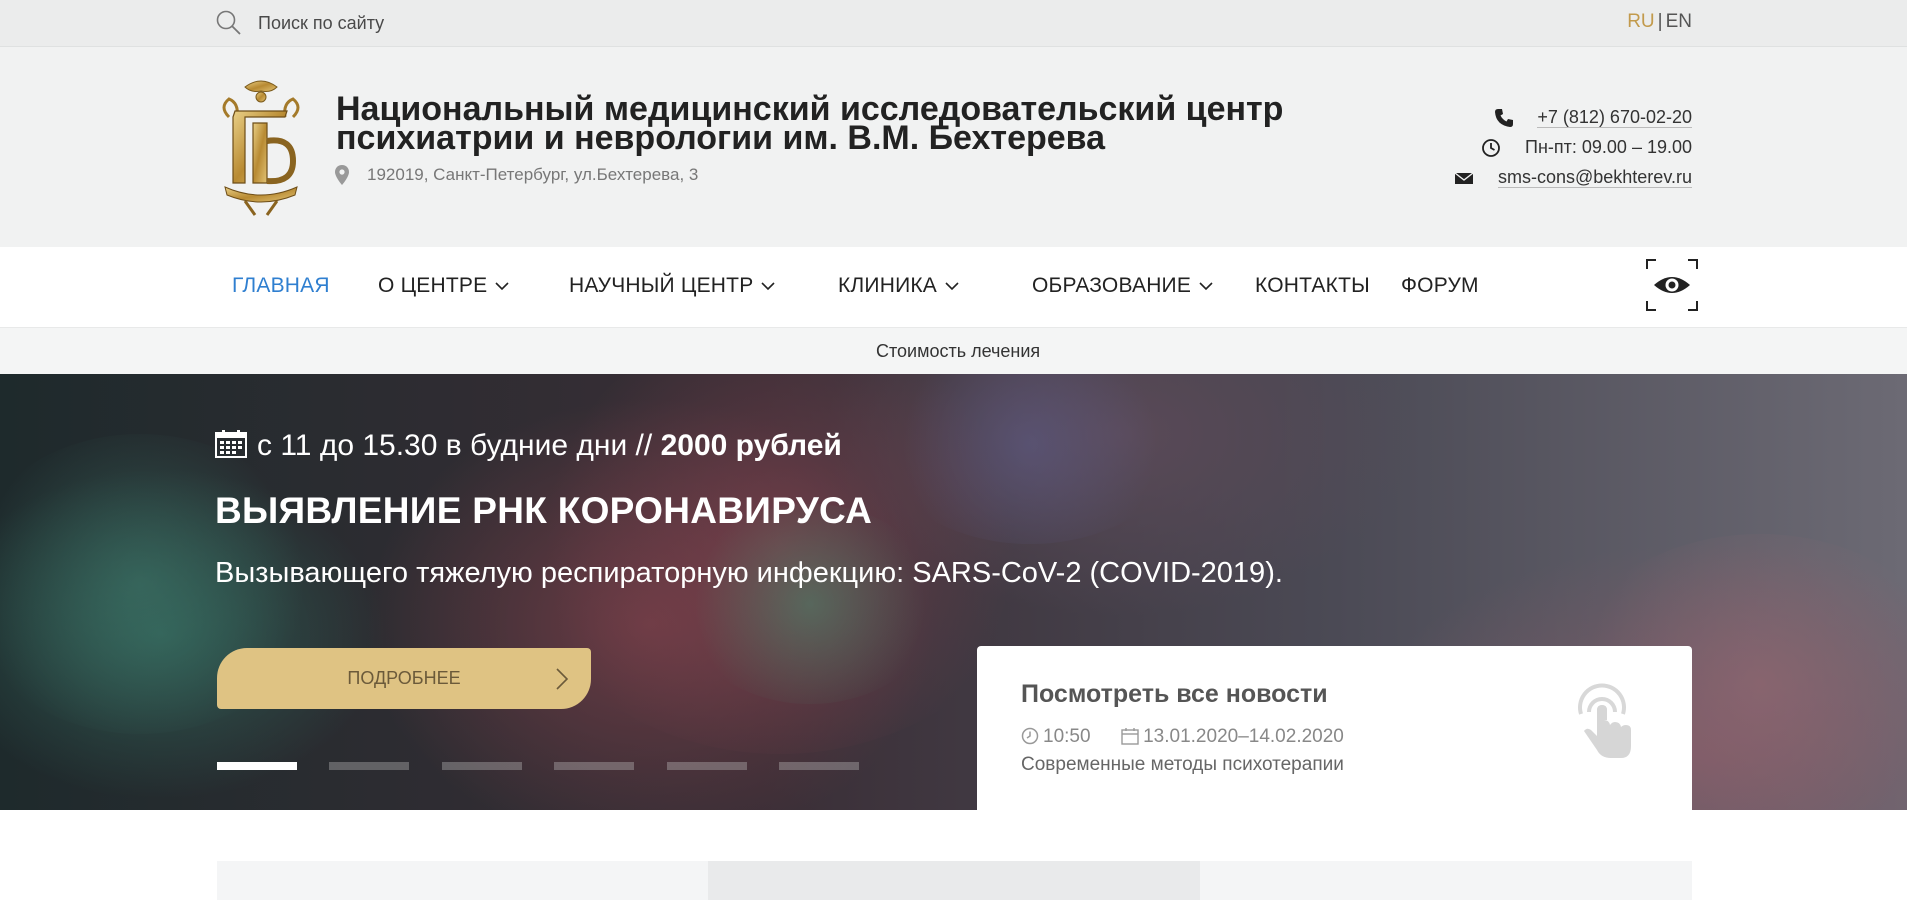  What do you see at coordinates (1174, 694) in the screenshot?
I see `news-card-title: Посмотреть все новости` at bounding box center [1174, 694].